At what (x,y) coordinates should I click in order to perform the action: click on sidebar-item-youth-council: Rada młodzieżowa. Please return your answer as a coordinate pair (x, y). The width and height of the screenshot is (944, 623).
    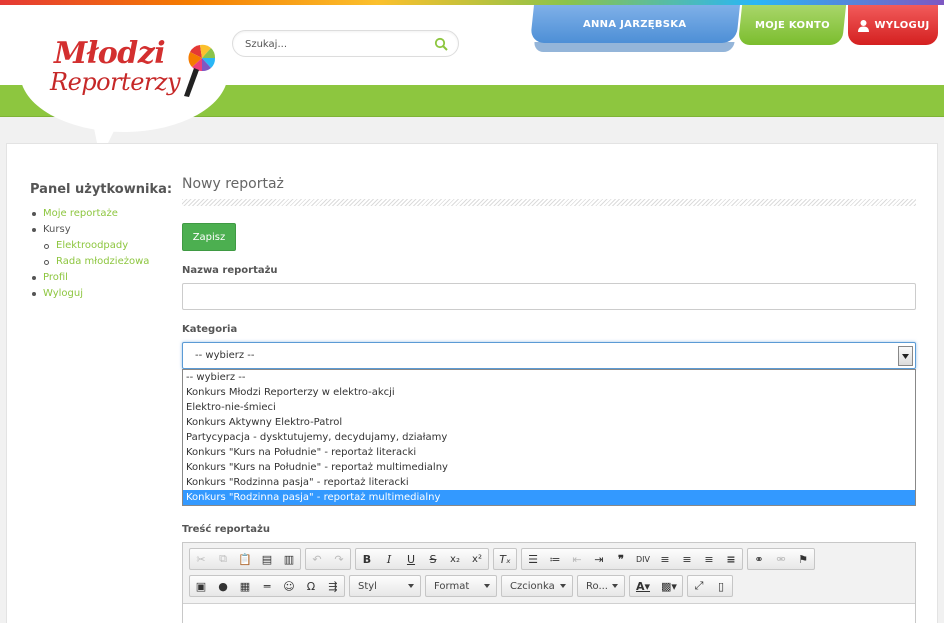
    Looking at the image, I should click on (90, 262).